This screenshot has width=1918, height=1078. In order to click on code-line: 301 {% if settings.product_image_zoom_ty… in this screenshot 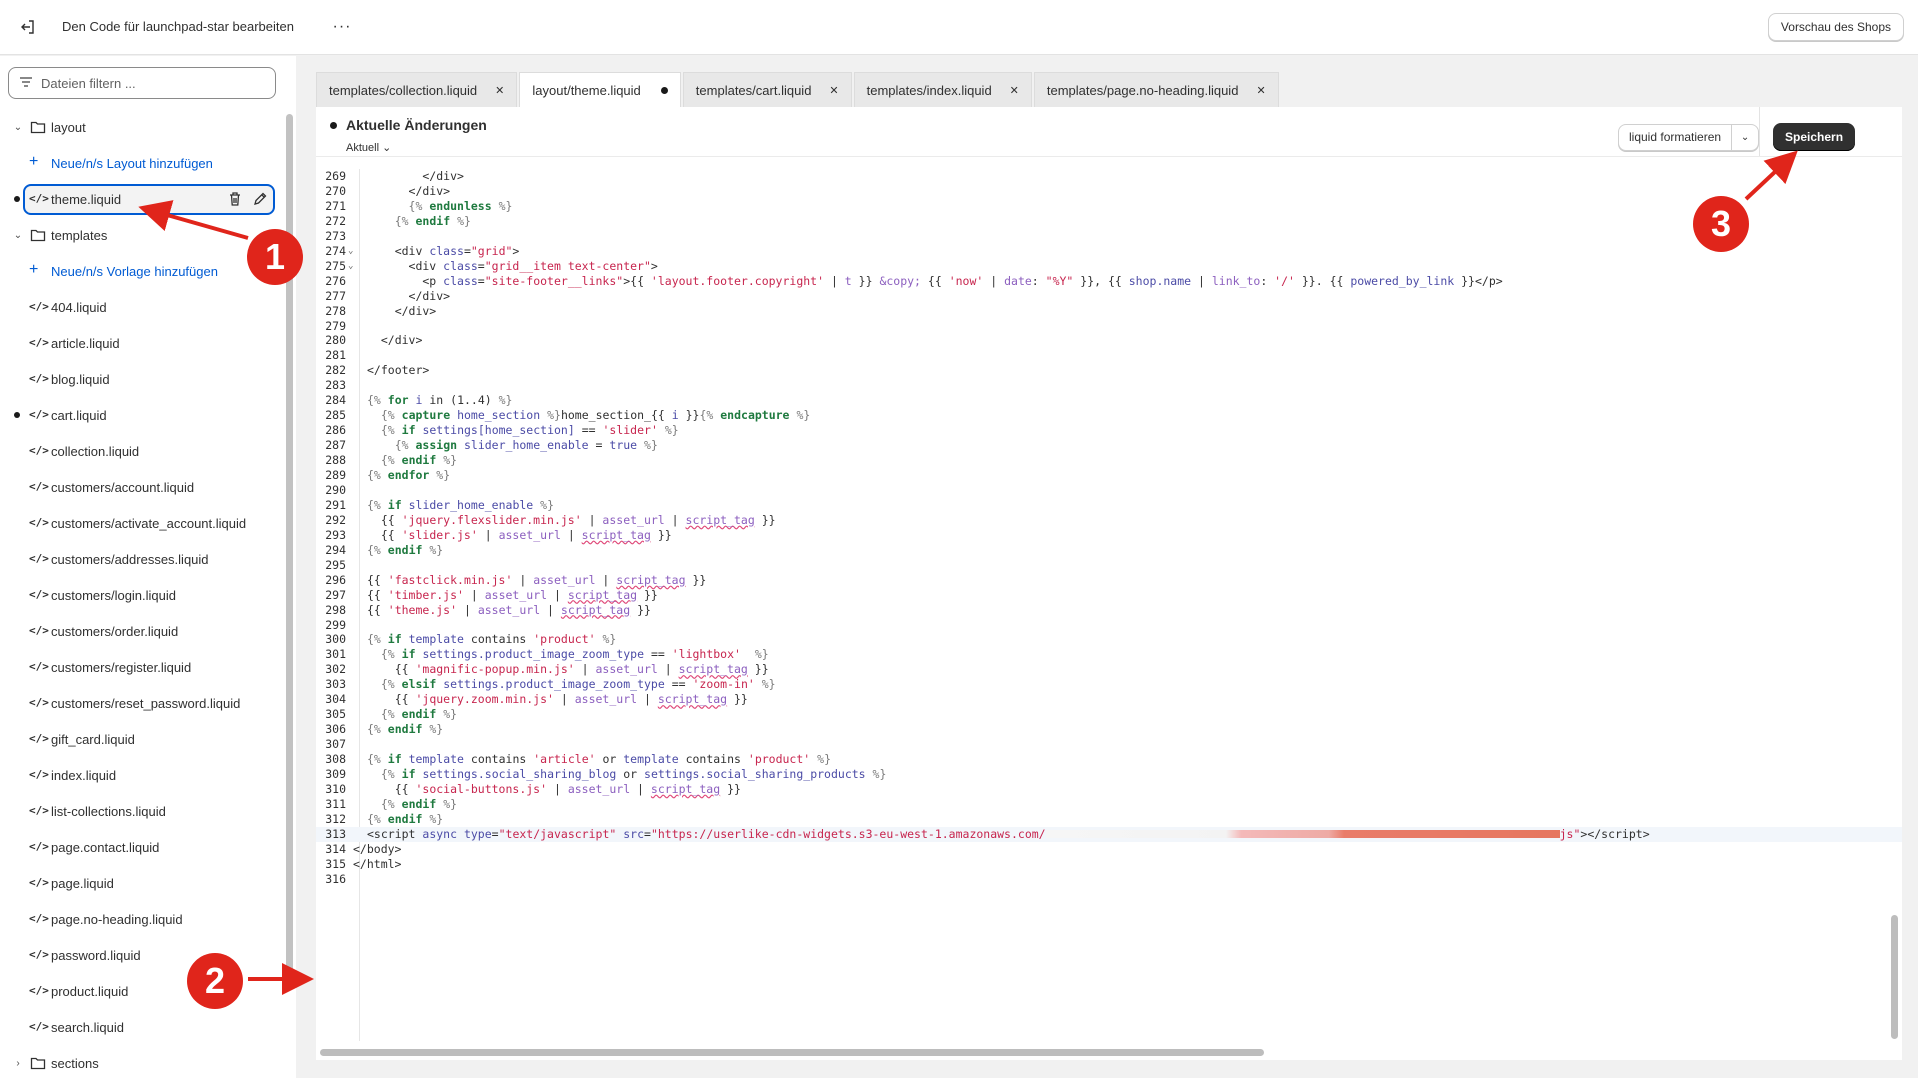, I will do `click(1109, 654)`.